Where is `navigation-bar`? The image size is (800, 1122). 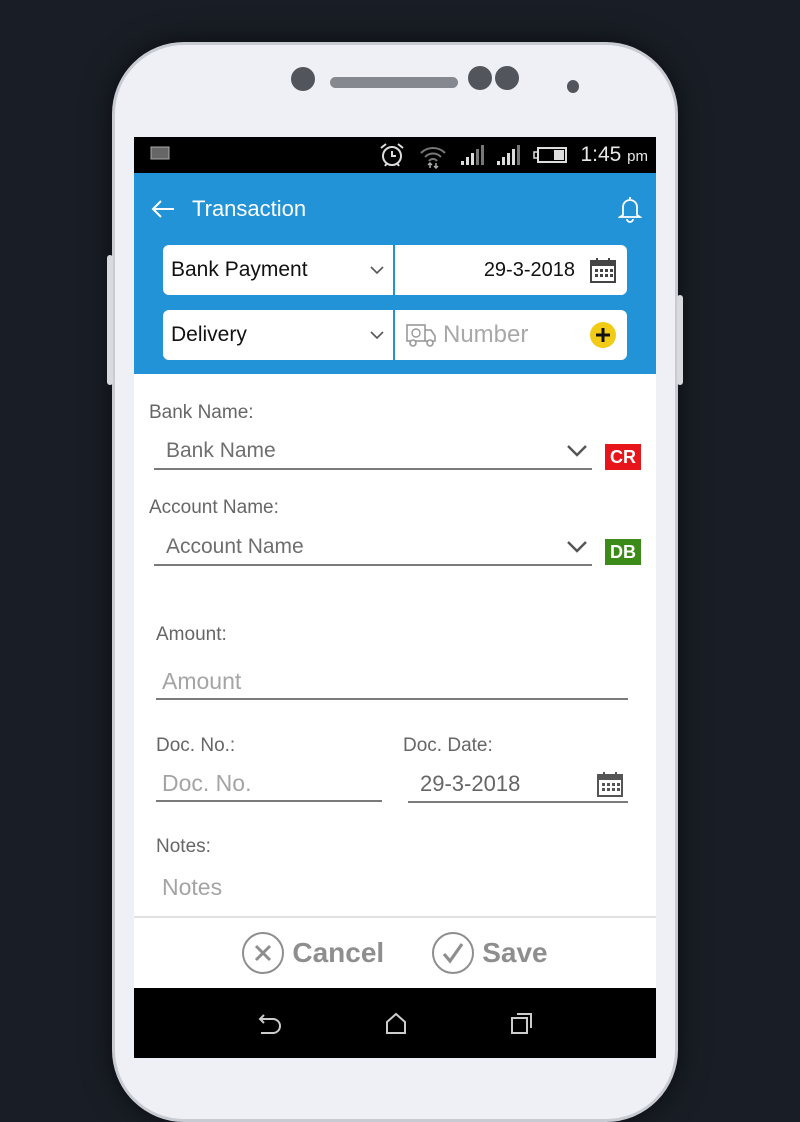
navigation-bar is located at coordinates (395, 1023).